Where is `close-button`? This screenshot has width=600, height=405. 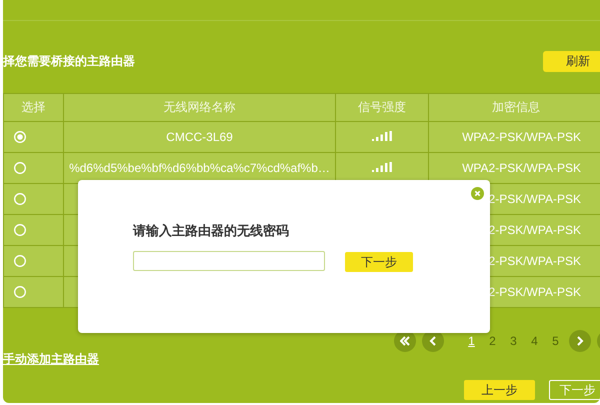
close-button is located at coordinates (477, 193).